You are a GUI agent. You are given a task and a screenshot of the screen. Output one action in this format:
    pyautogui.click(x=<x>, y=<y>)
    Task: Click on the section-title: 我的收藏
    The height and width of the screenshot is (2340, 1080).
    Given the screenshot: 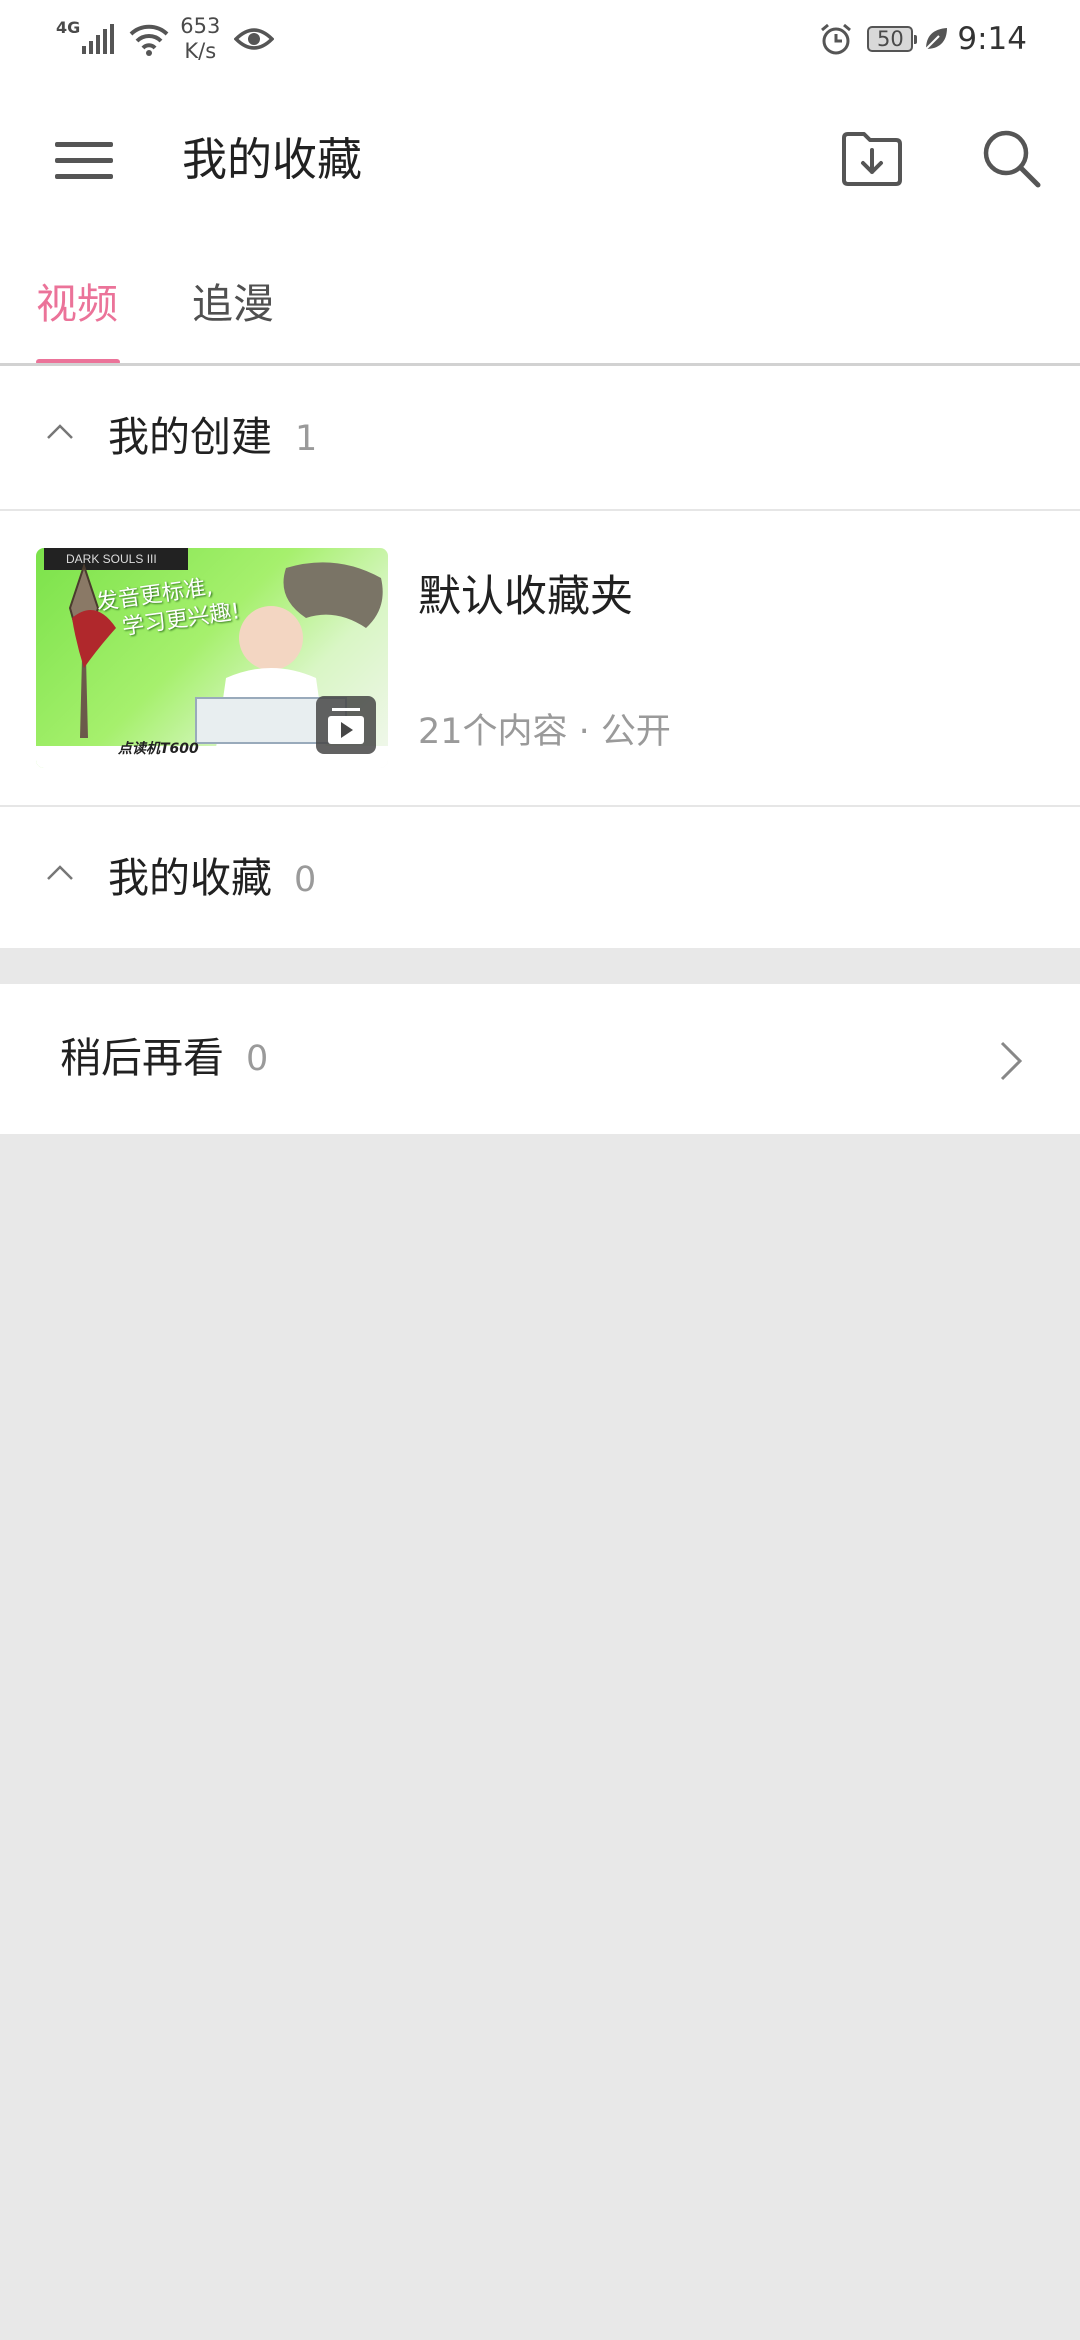 What is the action you would take?
    pyautogui.click(x=190, y=878)
    